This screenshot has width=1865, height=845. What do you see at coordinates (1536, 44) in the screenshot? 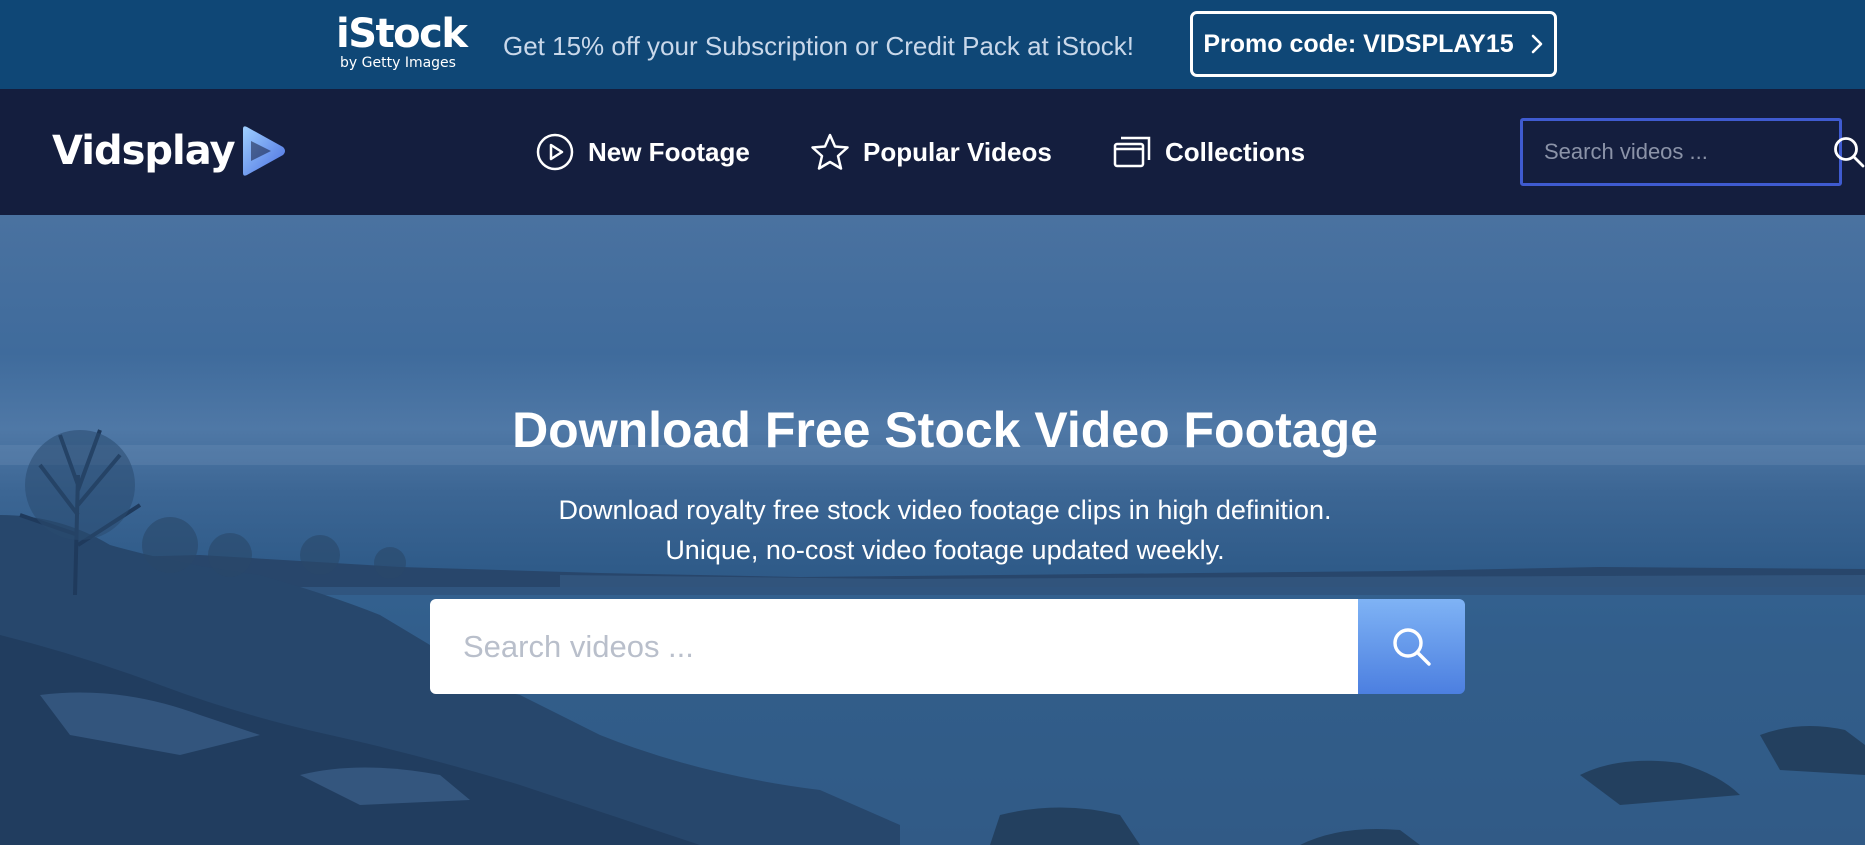
I see `chevron-right-icon` at bounding box center [1536, 44].